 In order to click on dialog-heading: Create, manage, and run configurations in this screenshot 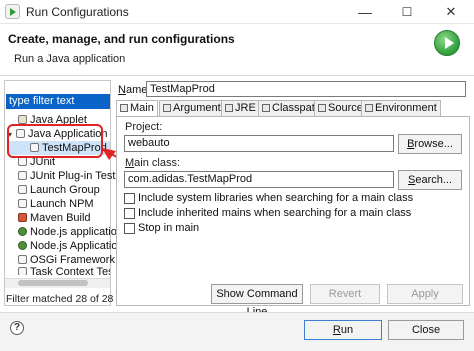, I will do `click(121, 39)`.